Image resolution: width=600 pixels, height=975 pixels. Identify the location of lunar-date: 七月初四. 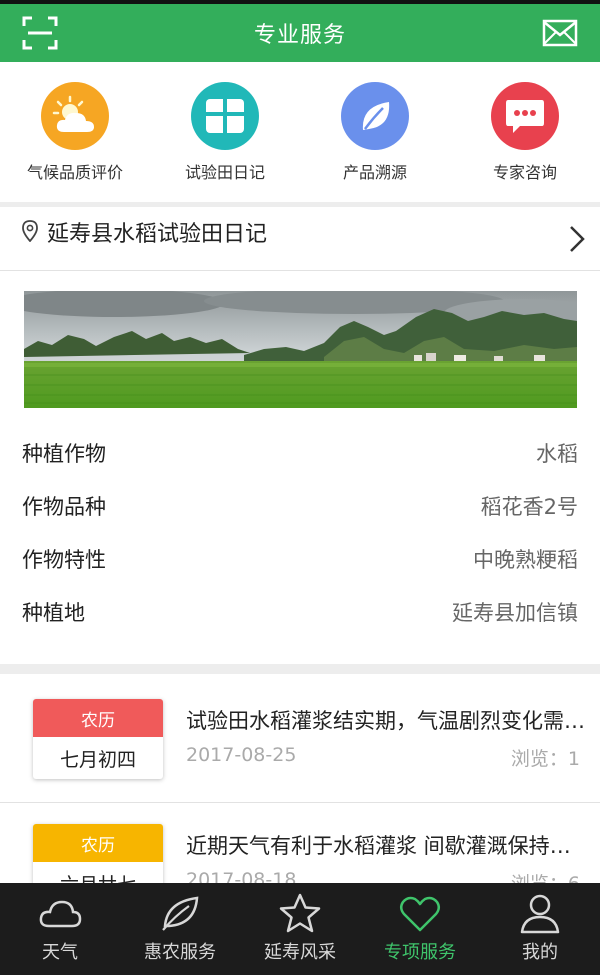
(97, 759).